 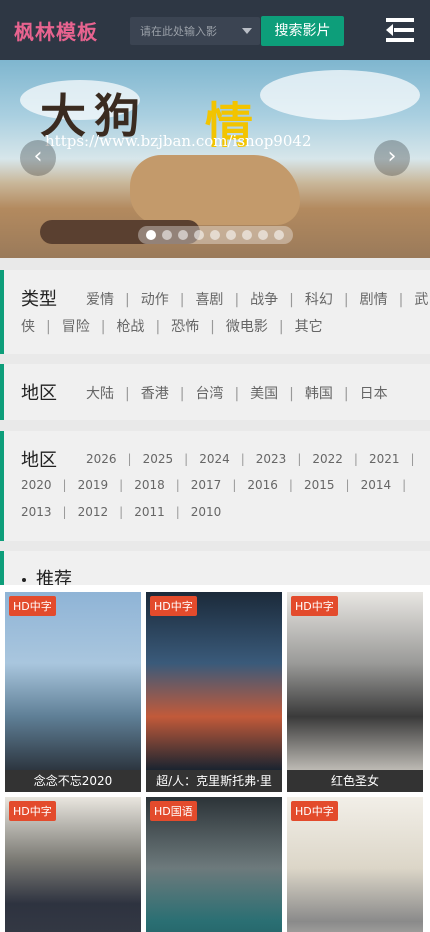 I want to click on genre-filter-section: 类型 爱情 | 动作 | 喜剧 | 战争 | 科幻 | 剧情 | 武 侠 | 冒险 | 枪战 | 恐怖 | 微电影 | 其它, so click(x=215, y=312).